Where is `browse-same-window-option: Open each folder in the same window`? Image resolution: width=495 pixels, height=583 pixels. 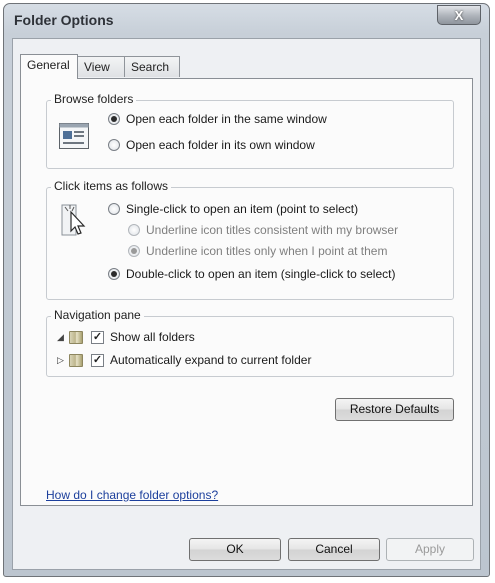 browse-same-window-option: Open each folder in the same window is located at coordinates (217, 119).